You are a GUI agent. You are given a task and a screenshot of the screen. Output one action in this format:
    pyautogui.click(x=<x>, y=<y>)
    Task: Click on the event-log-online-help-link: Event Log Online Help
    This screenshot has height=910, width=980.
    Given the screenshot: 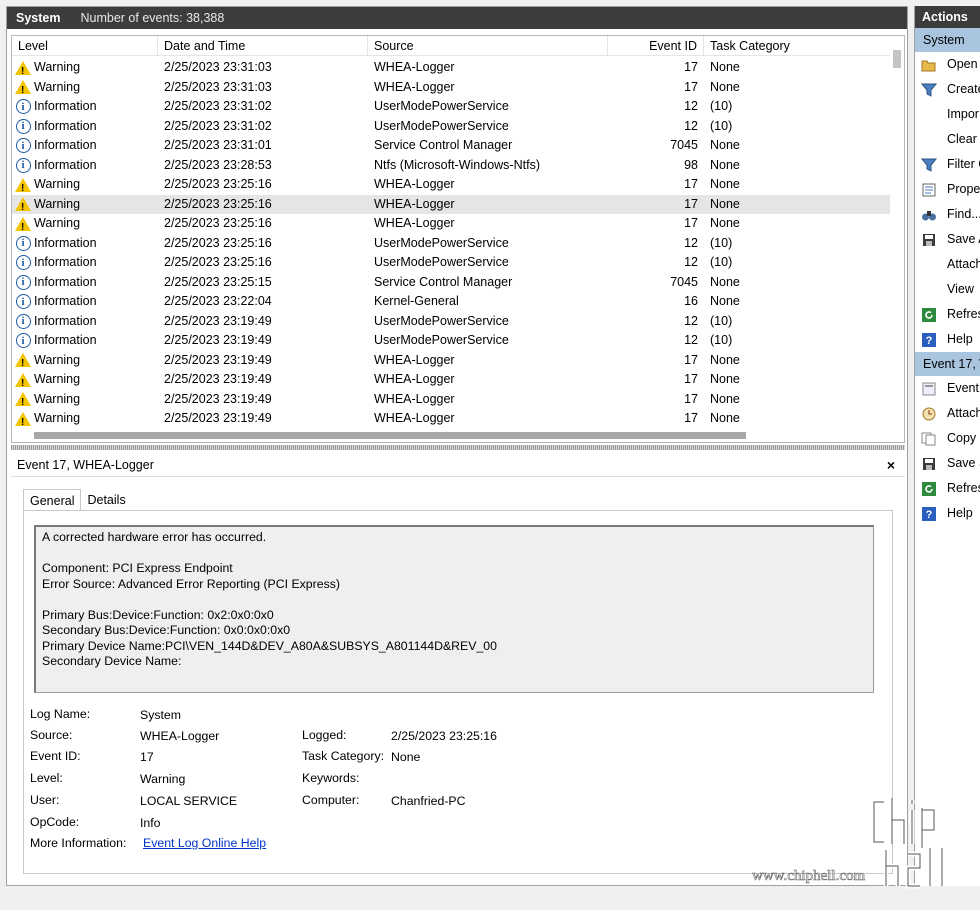 What is the action you would take?
    pyautogui.click(x=204, y=843)
    